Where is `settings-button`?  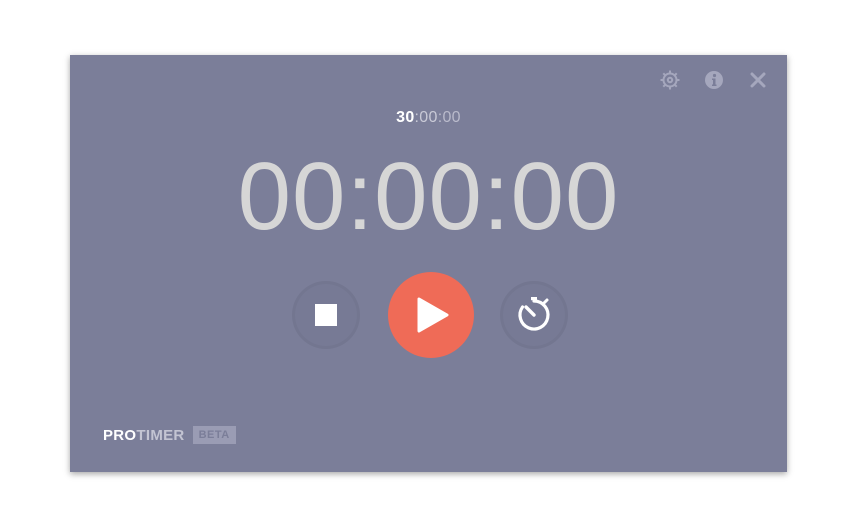 settings-button is located at coordinates (670, 80).